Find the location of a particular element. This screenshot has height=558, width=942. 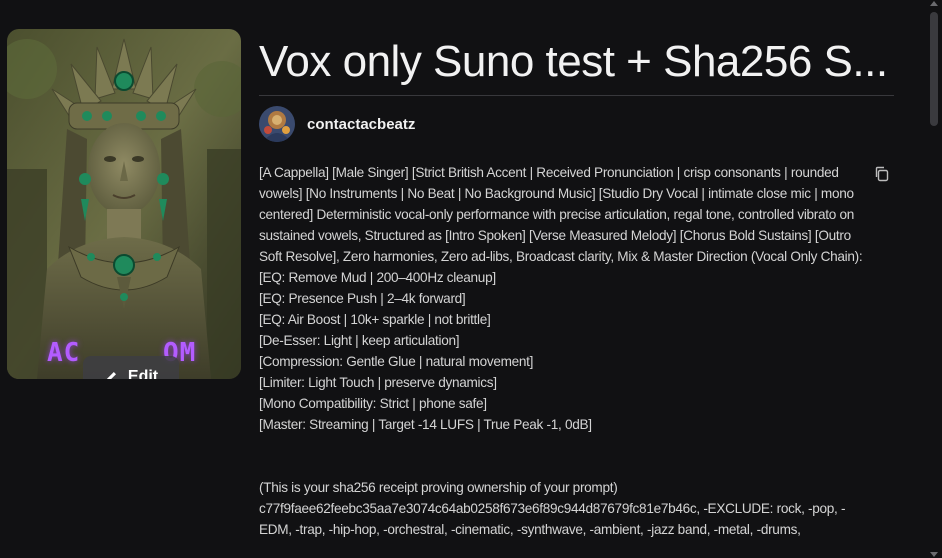

scroll-up-arrow is located at coordinates (934, 3).